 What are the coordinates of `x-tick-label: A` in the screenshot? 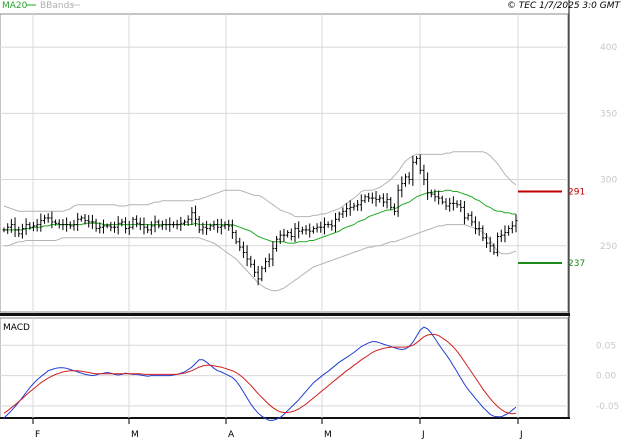 It's located at (231, 435).